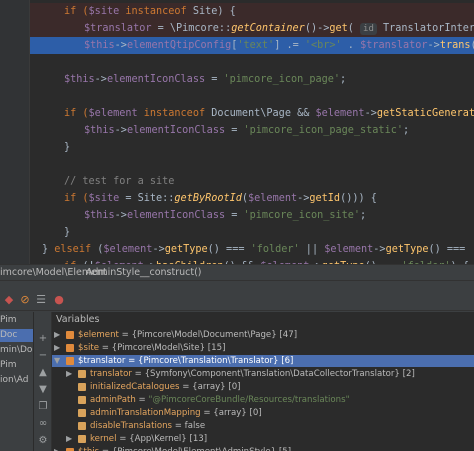 This screenshot has width=474, height=451. Describe the element at coordinates (16, 335) in the screenshot. I see `frame-item-selected: Doc` at that location.